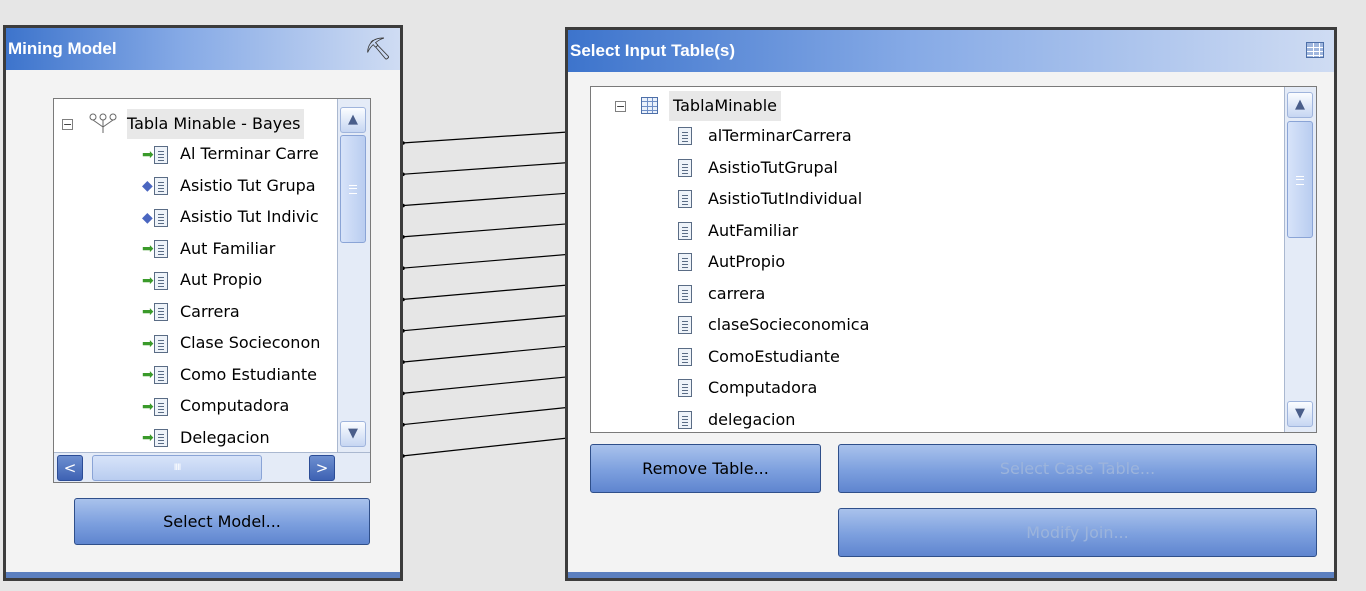 This screenshot has height=591, width=1366. What do you see at coordinates (216, 124) in the screenshot?
I see `tree-root-label: Tabla Minable - Bayes` at bounding box center [216, 124].